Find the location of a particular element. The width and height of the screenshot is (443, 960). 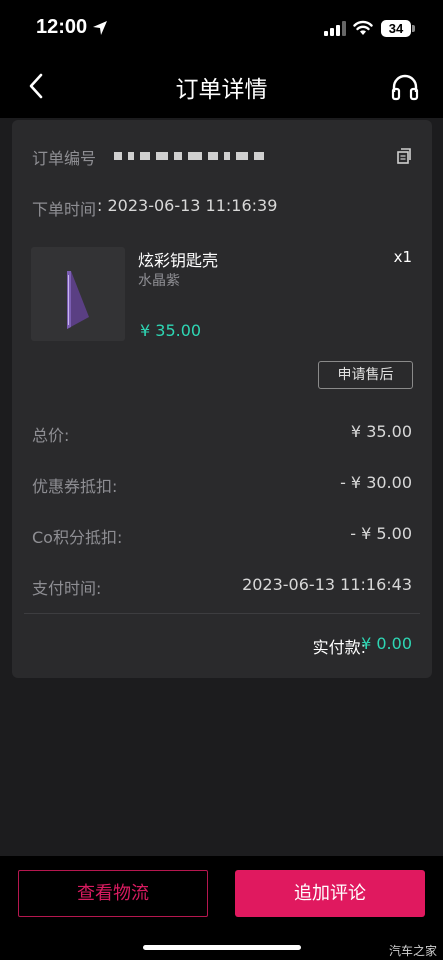

bottom-action-bar: 查看物流 追加评论 汽车之家 is located at coordinates (221, 908).